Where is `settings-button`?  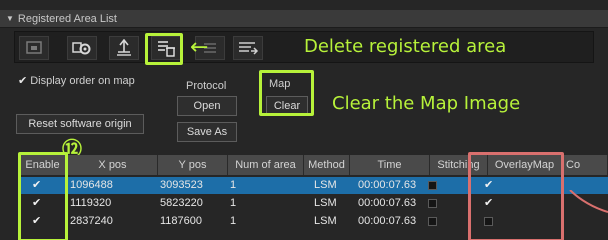
settings-button is located at coordinates (82, 48).